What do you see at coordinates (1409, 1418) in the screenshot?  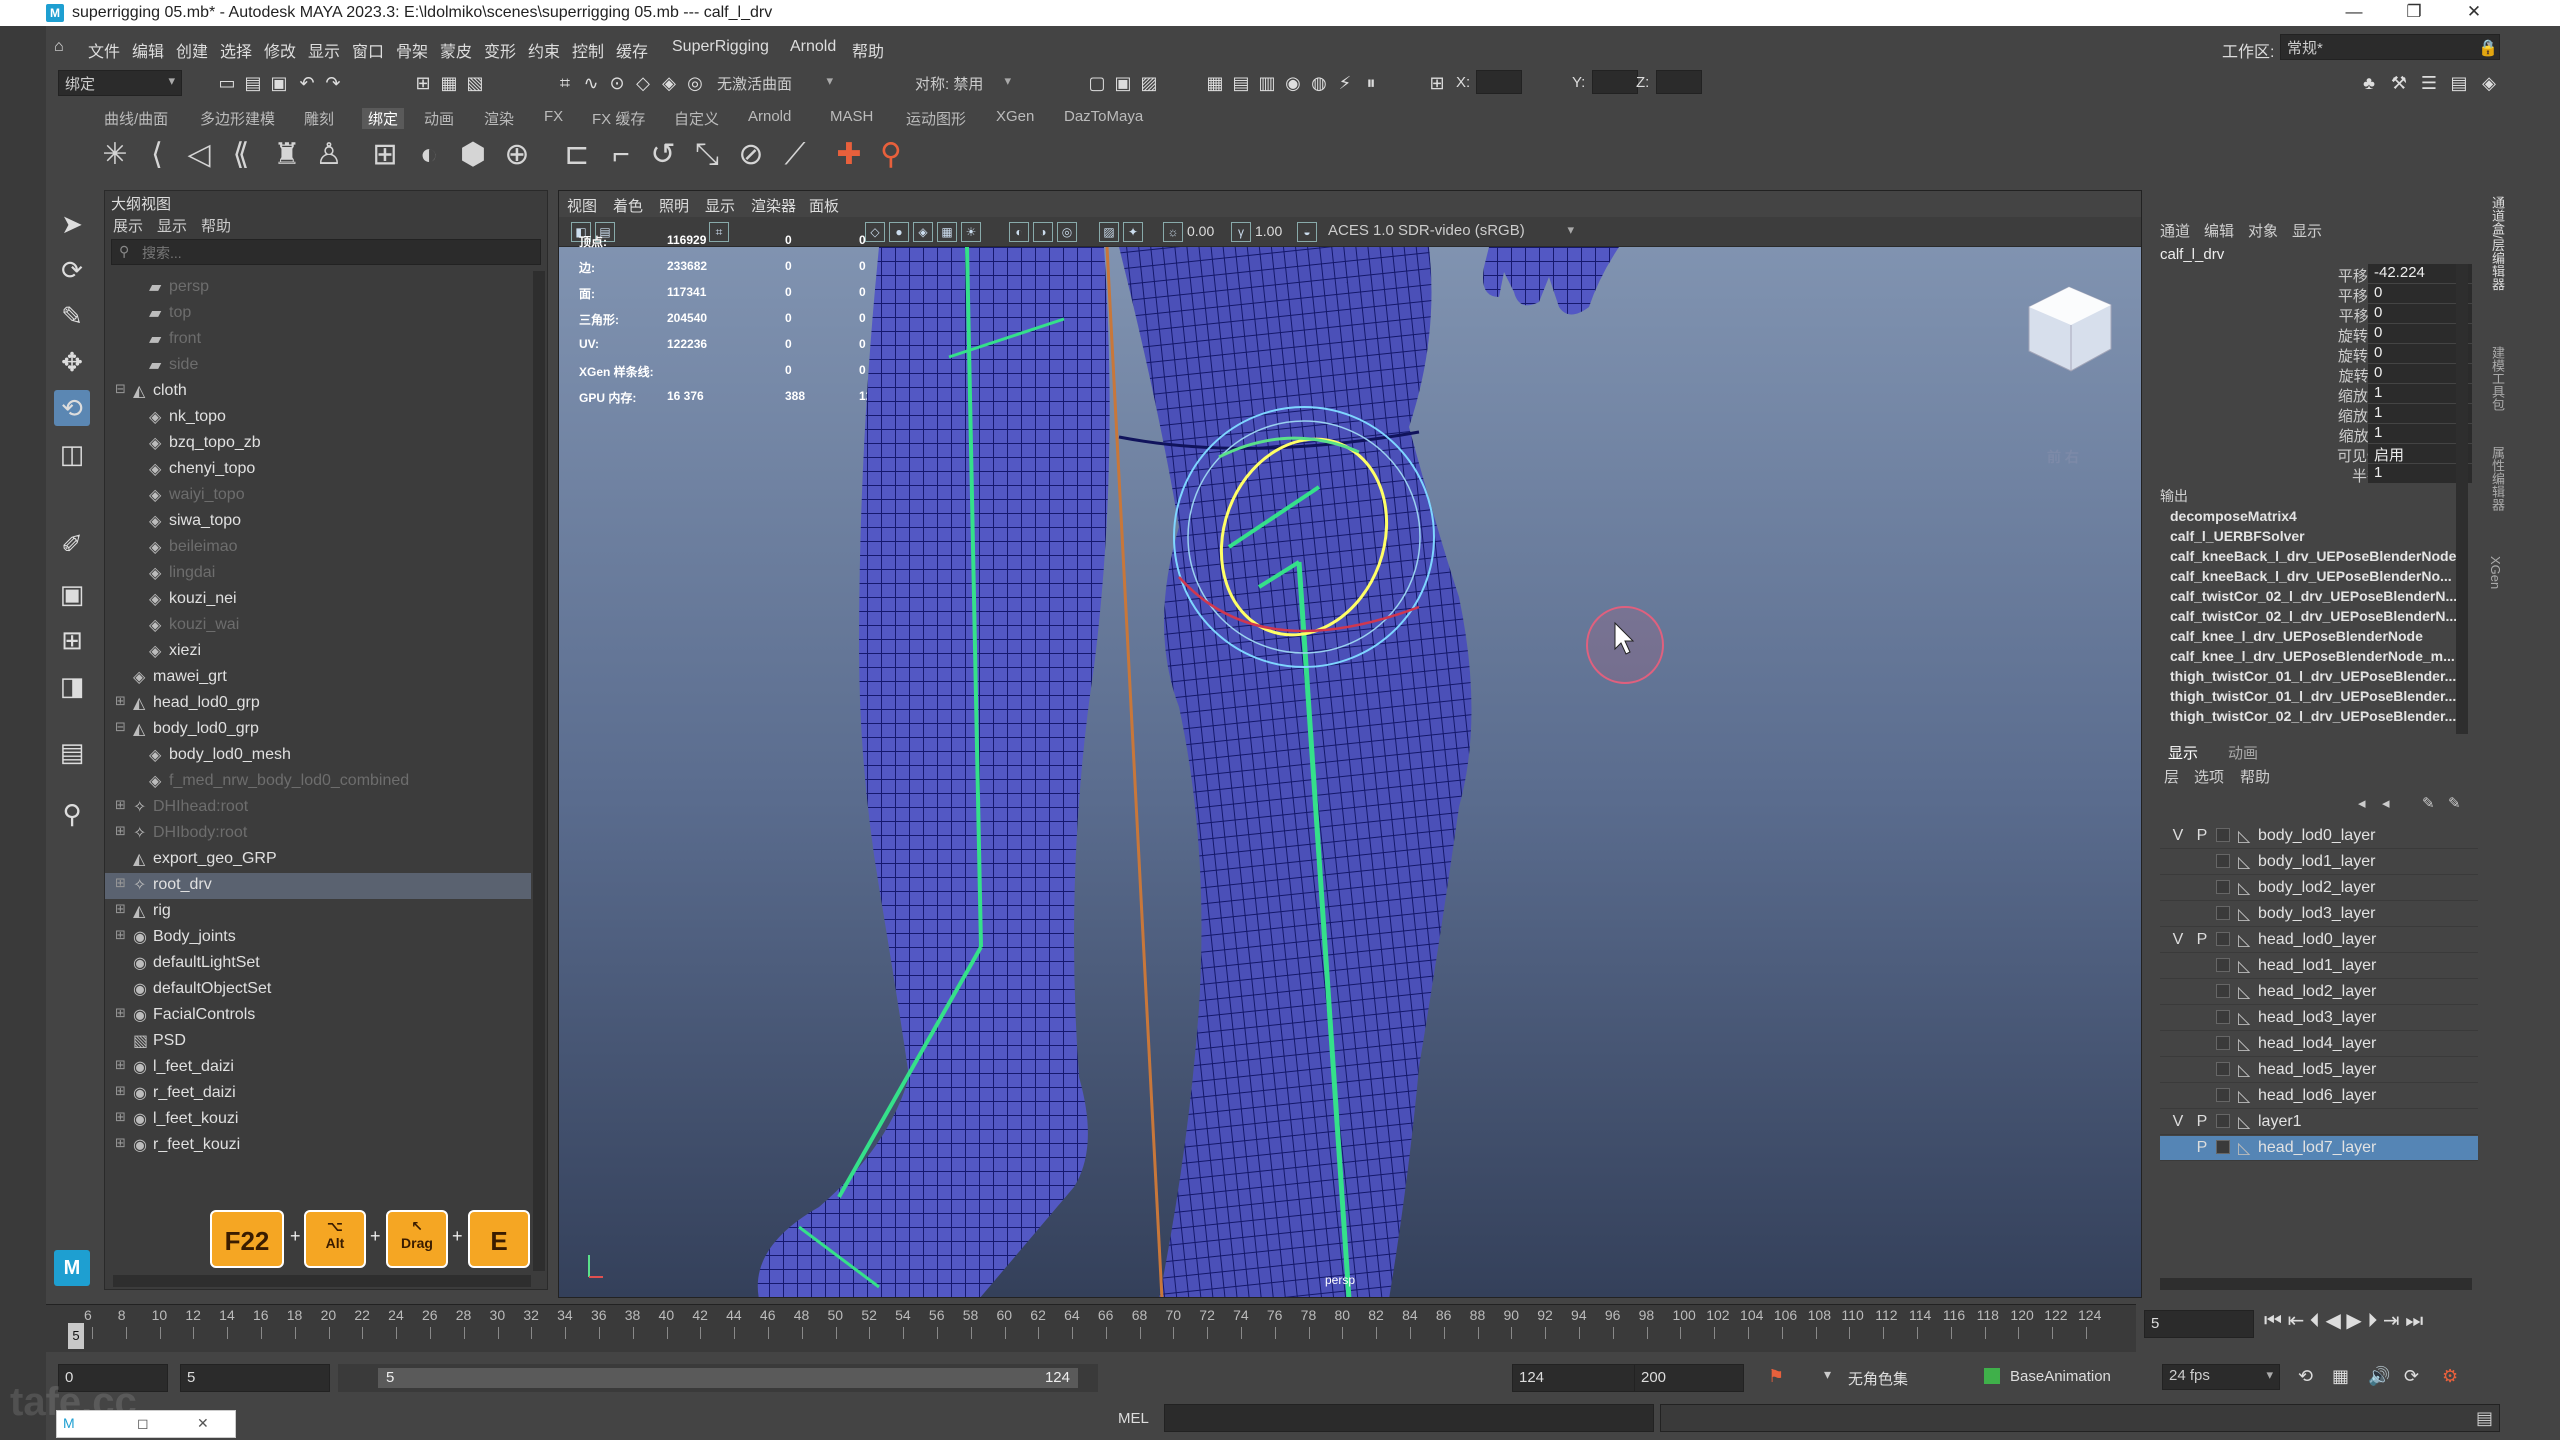 I see `command-input` at bounding box center [1409, 1418].